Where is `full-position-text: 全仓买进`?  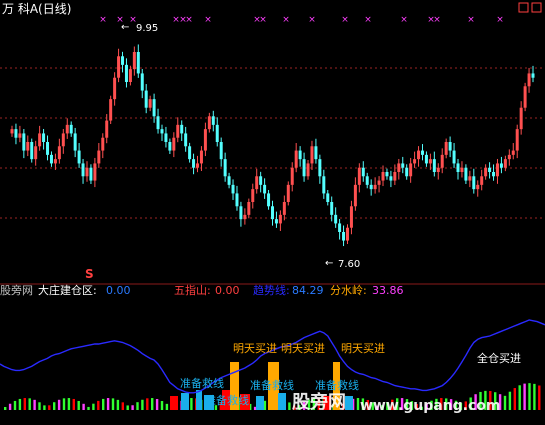
full-position-text: 全仓买进 is located at coordinates (499, 358).